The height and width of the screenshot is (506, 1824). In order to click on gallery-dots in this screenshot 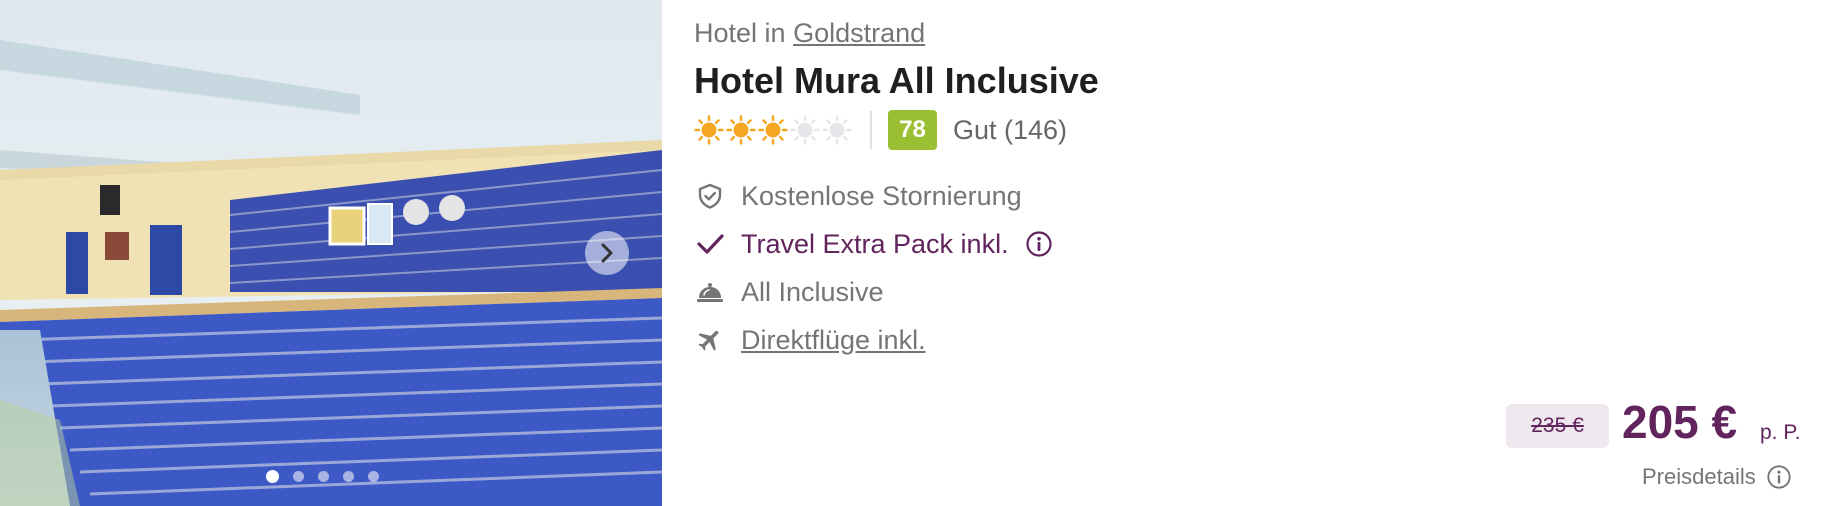, I will do `click(322, 476)`.